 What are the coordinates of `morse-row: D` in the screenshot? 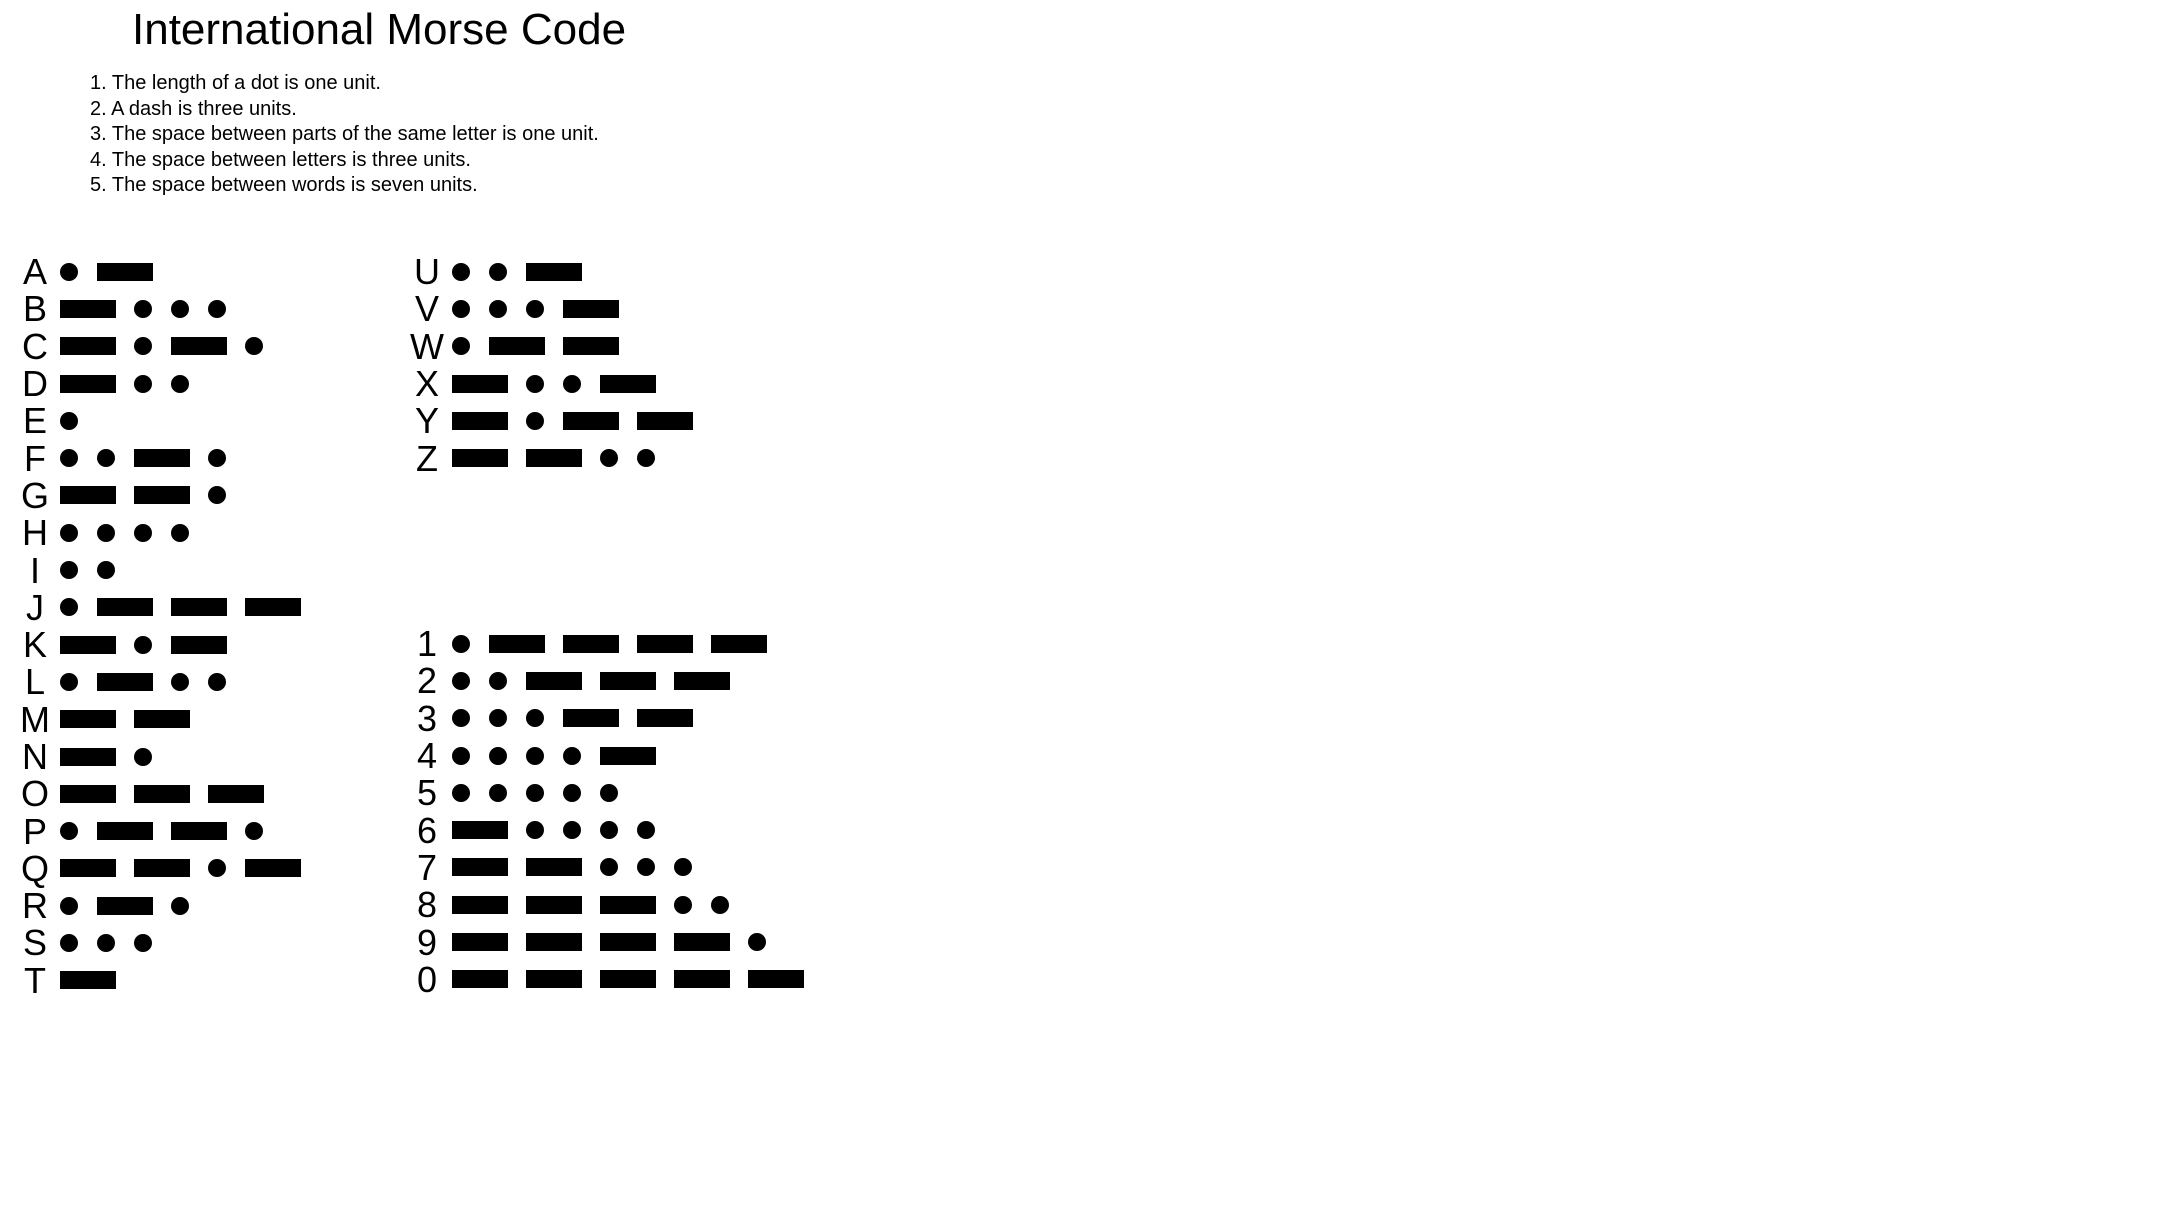 It's located at (168, 383).